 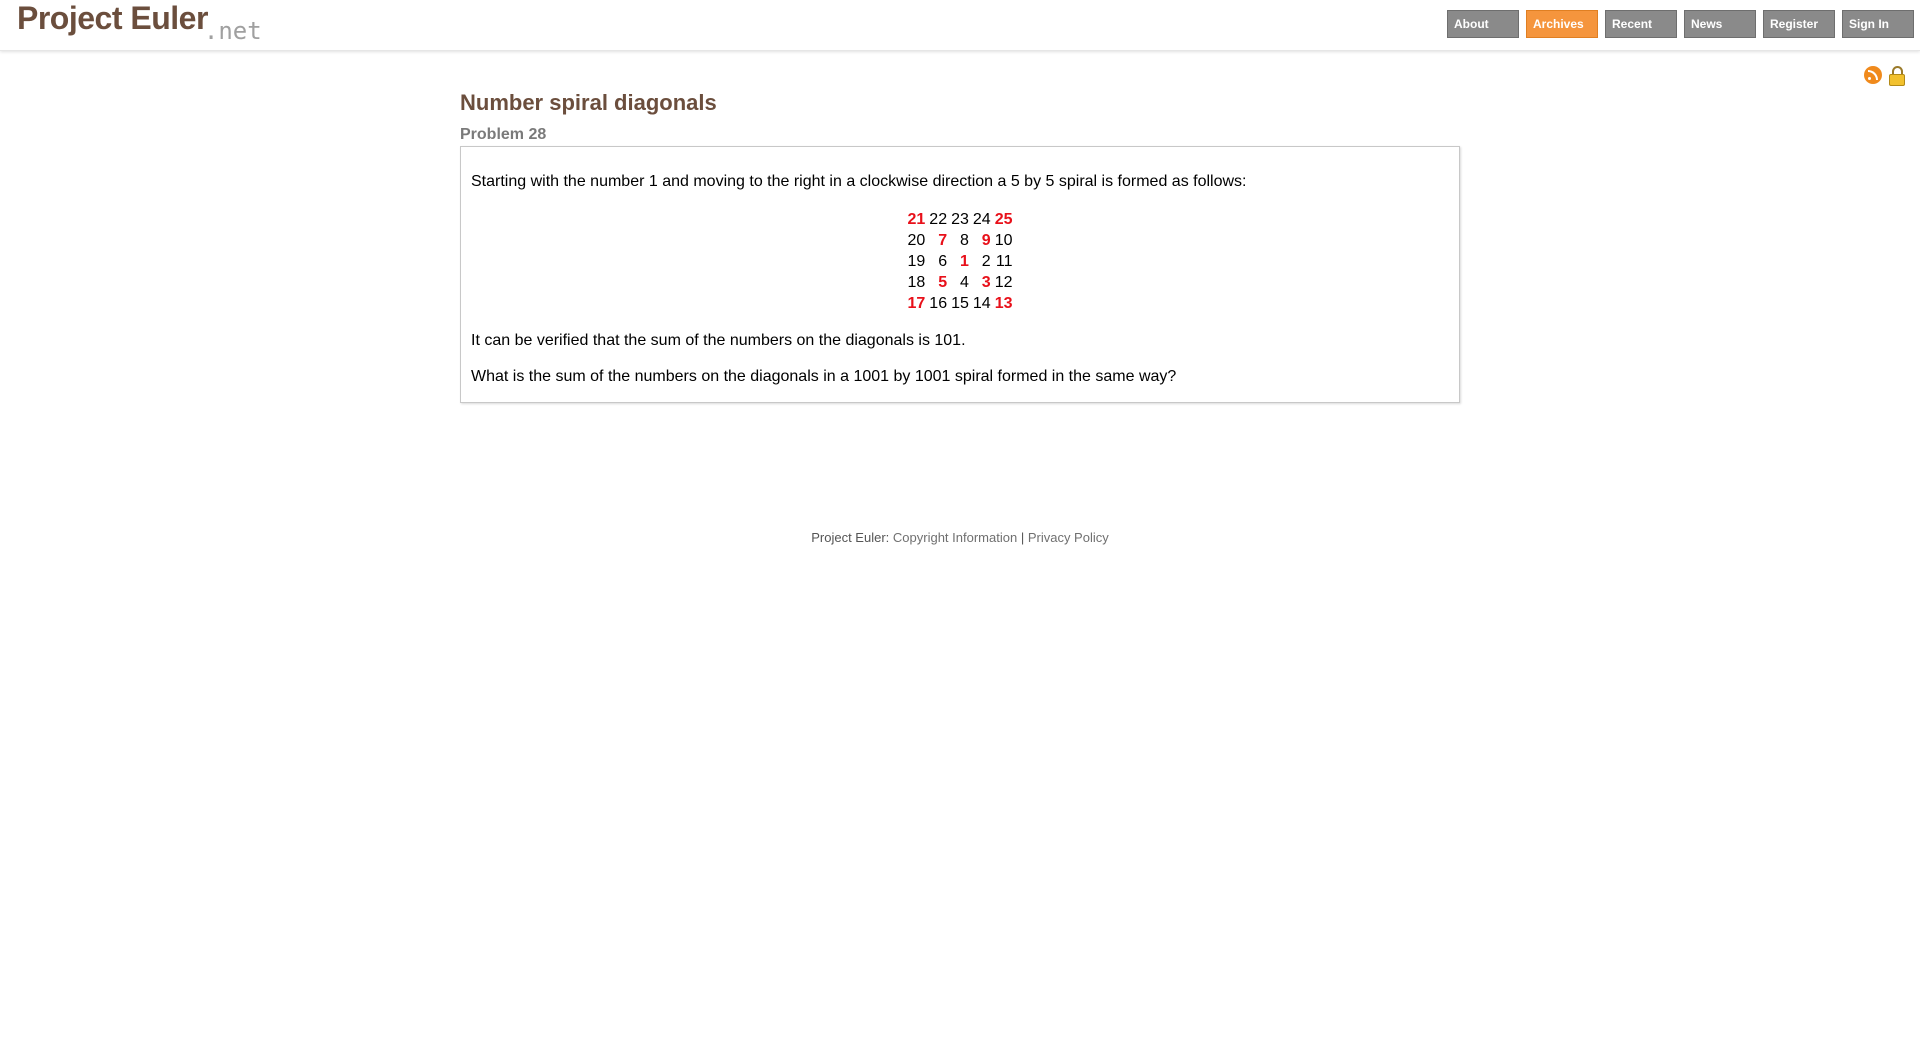 What do you see at coordinates (986, 282) in the screenshot?
I see `spiral-cell: 3` at bounding box center [986, 282].